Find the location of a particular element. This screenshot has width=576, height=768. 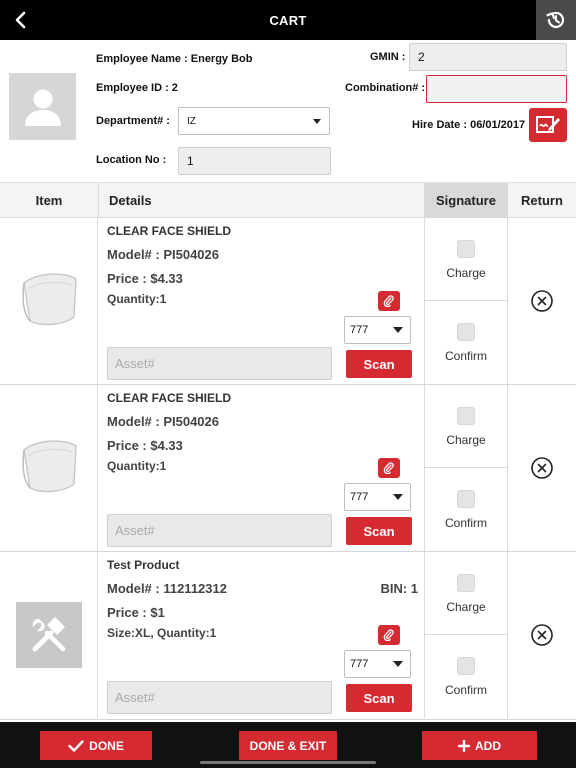

plus-icon is located at coordinates (464, 745).